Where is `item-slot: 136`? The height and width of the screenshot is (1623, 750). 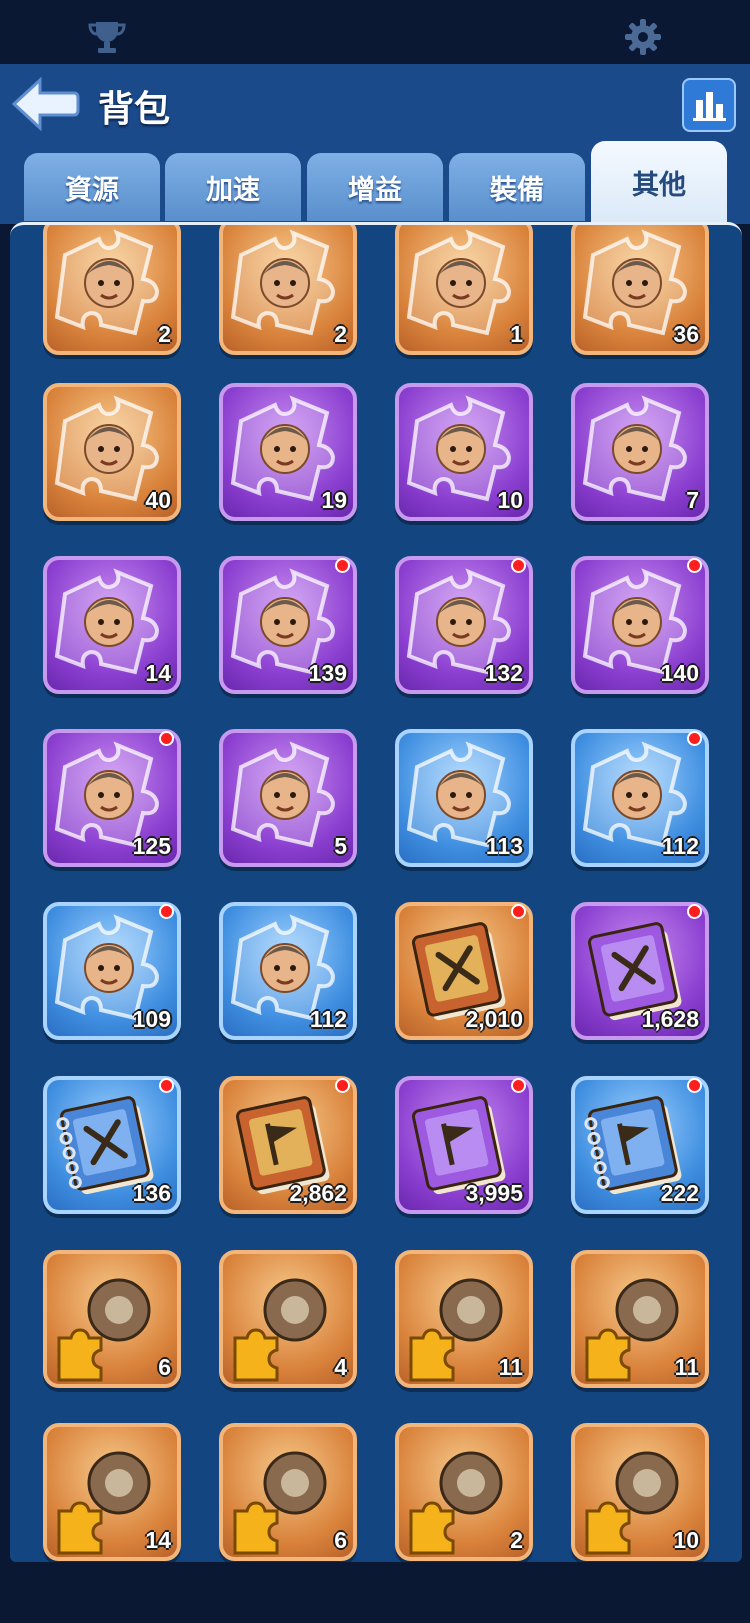 item-slot: 136 is located at coordinates (112, 1145).